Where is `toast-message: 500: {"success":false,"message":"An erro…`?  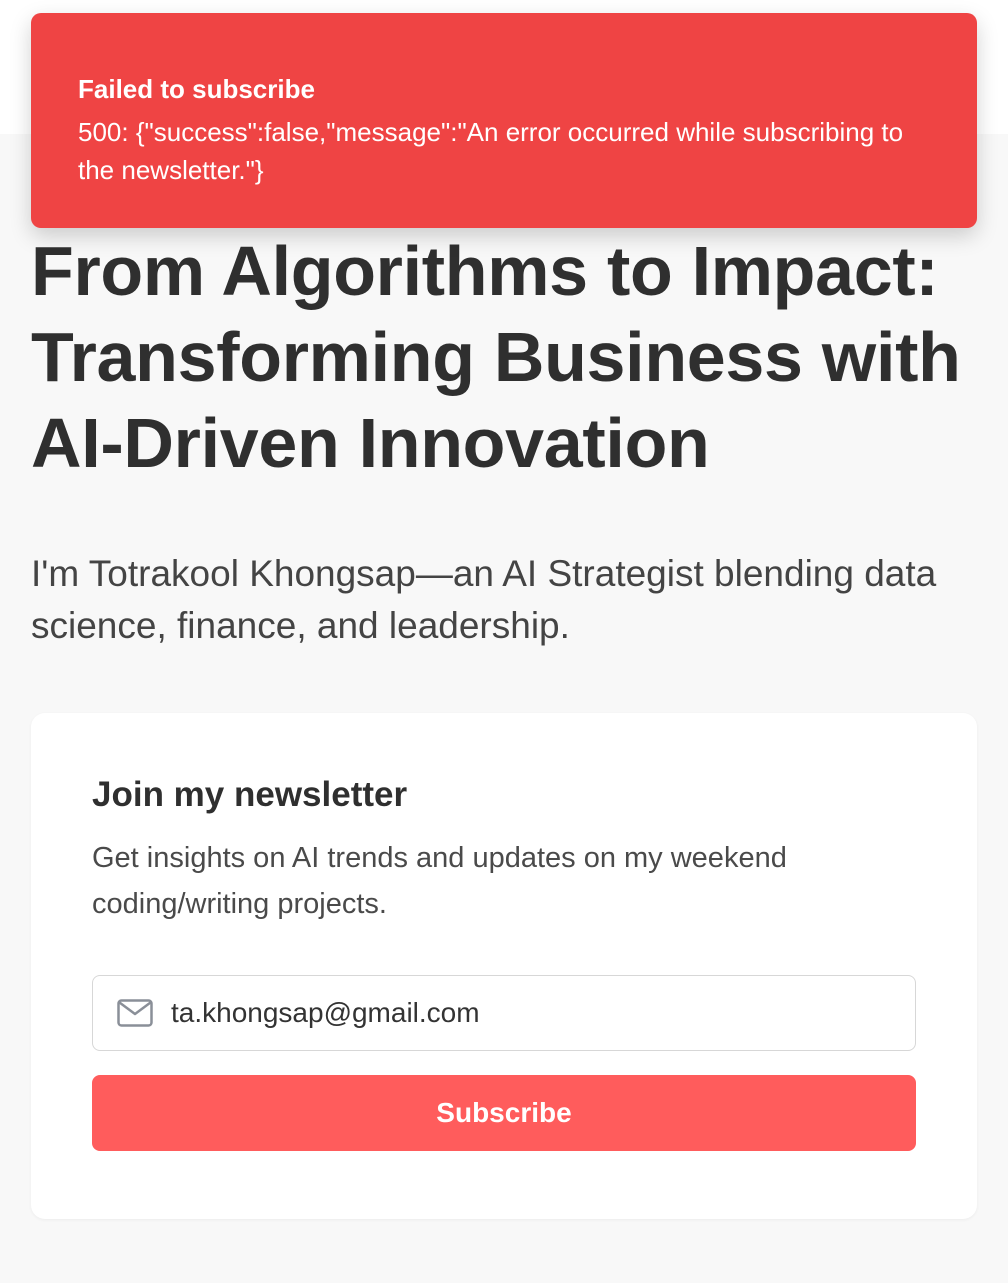
toast-message: 500: {"success":false,"message":"An erro… is located at coordinates (491, 151).